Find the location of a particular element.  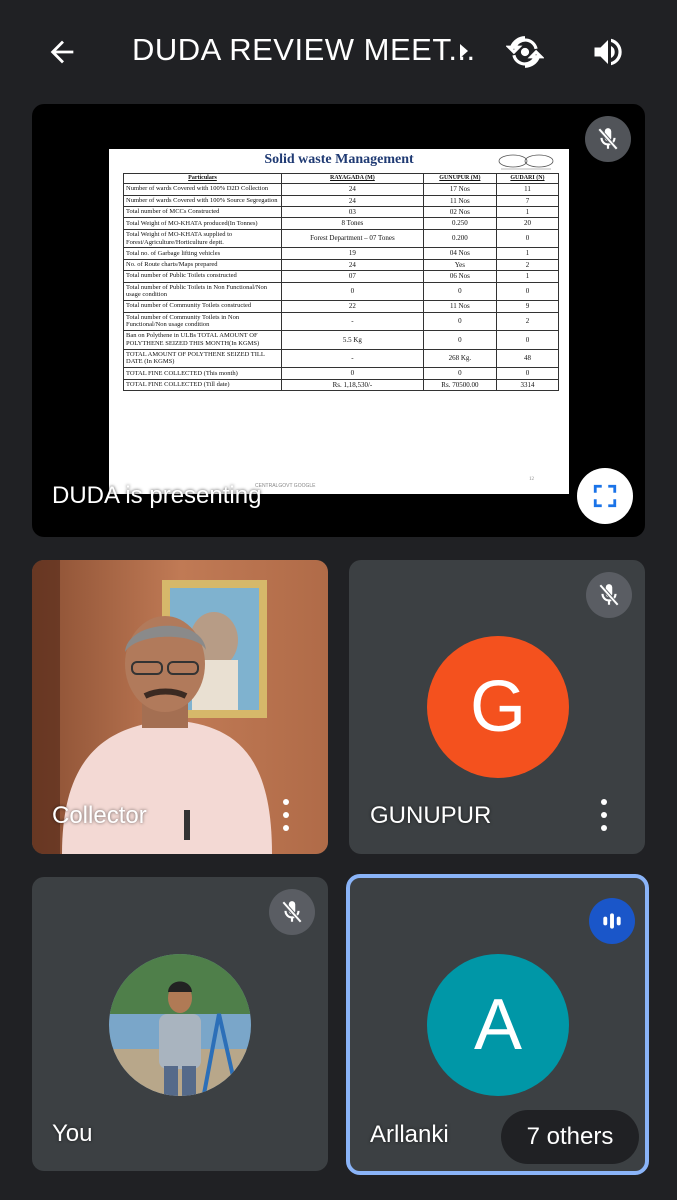

row-value: 0.250 is located at coordinates (459, 223).